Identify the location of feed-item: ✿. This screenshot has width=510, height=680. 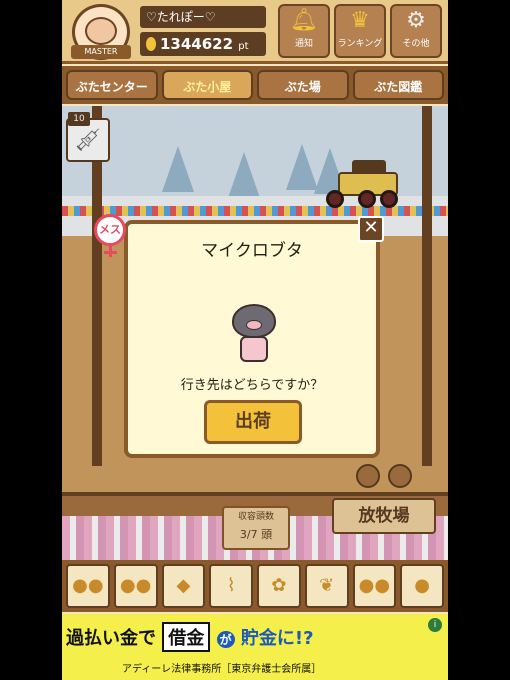
(279, 586).